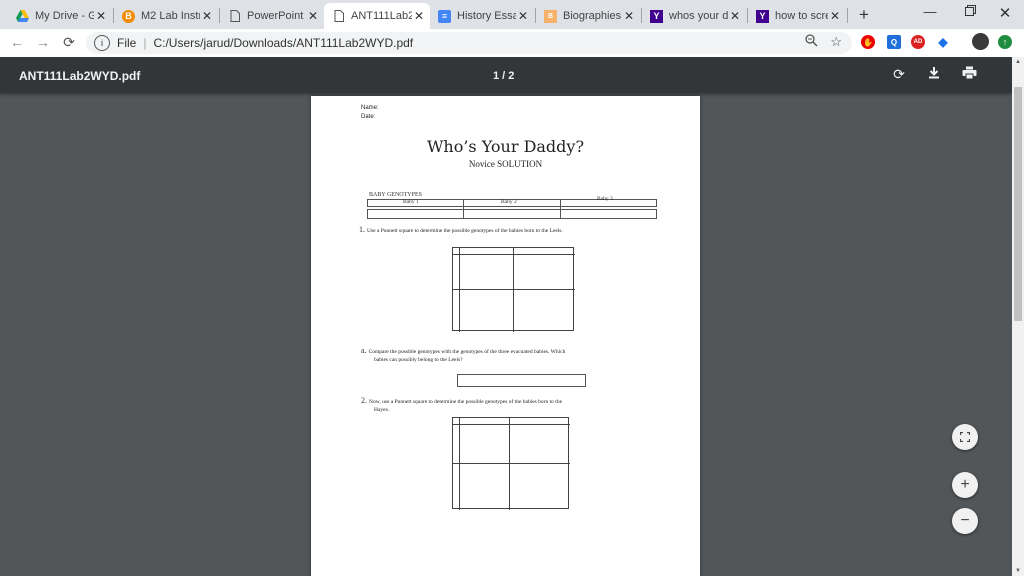 The height and width of the screenshot is (576, 1024). I want to click on date-label: Date:, so click(368, 117).